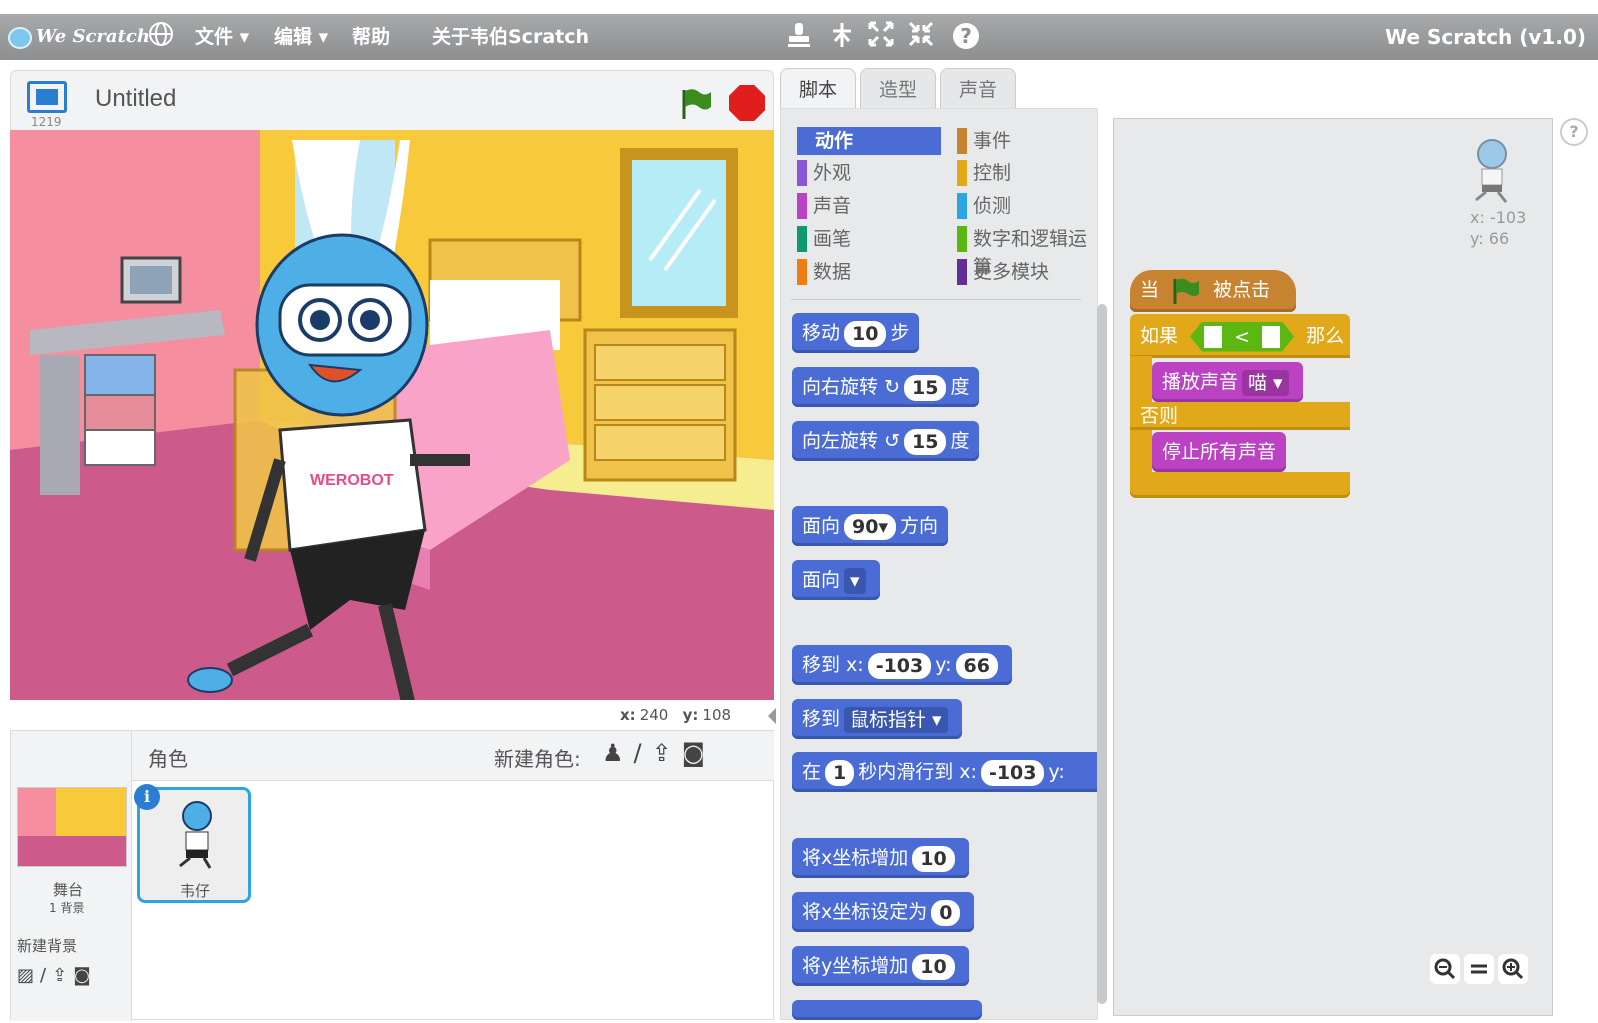  I want to click on else-label: 否则, so click(1240, 416).